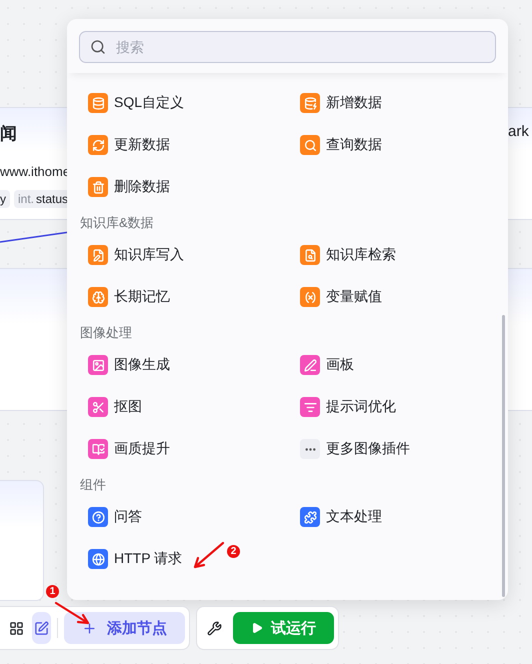 The image size is (532, 664). I want to click on image-icon, so click(98, 365).